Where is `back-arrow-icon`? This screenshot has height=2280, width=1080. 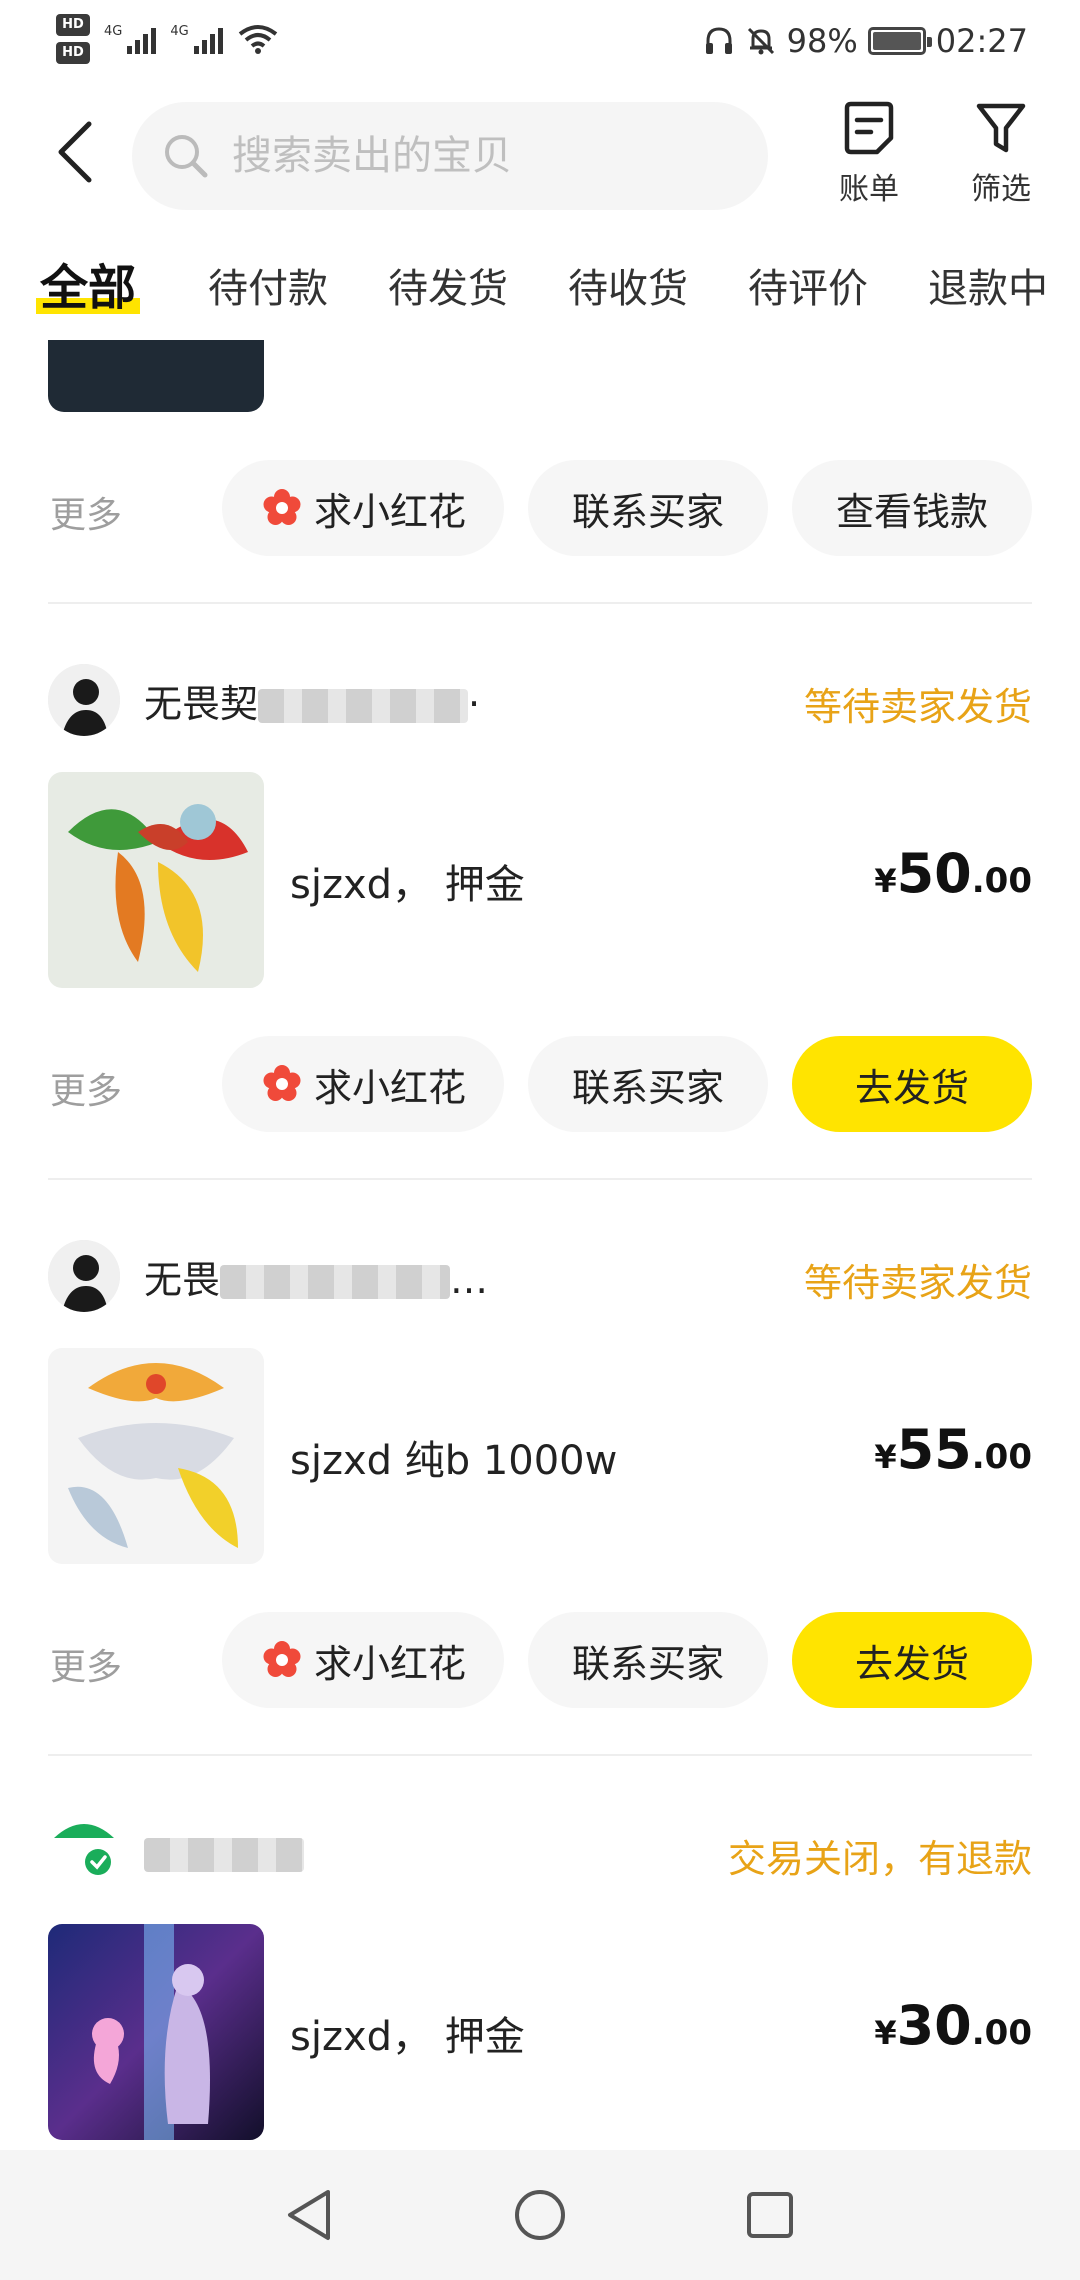
back-arrow-icon is located at coordinates (75, 152).